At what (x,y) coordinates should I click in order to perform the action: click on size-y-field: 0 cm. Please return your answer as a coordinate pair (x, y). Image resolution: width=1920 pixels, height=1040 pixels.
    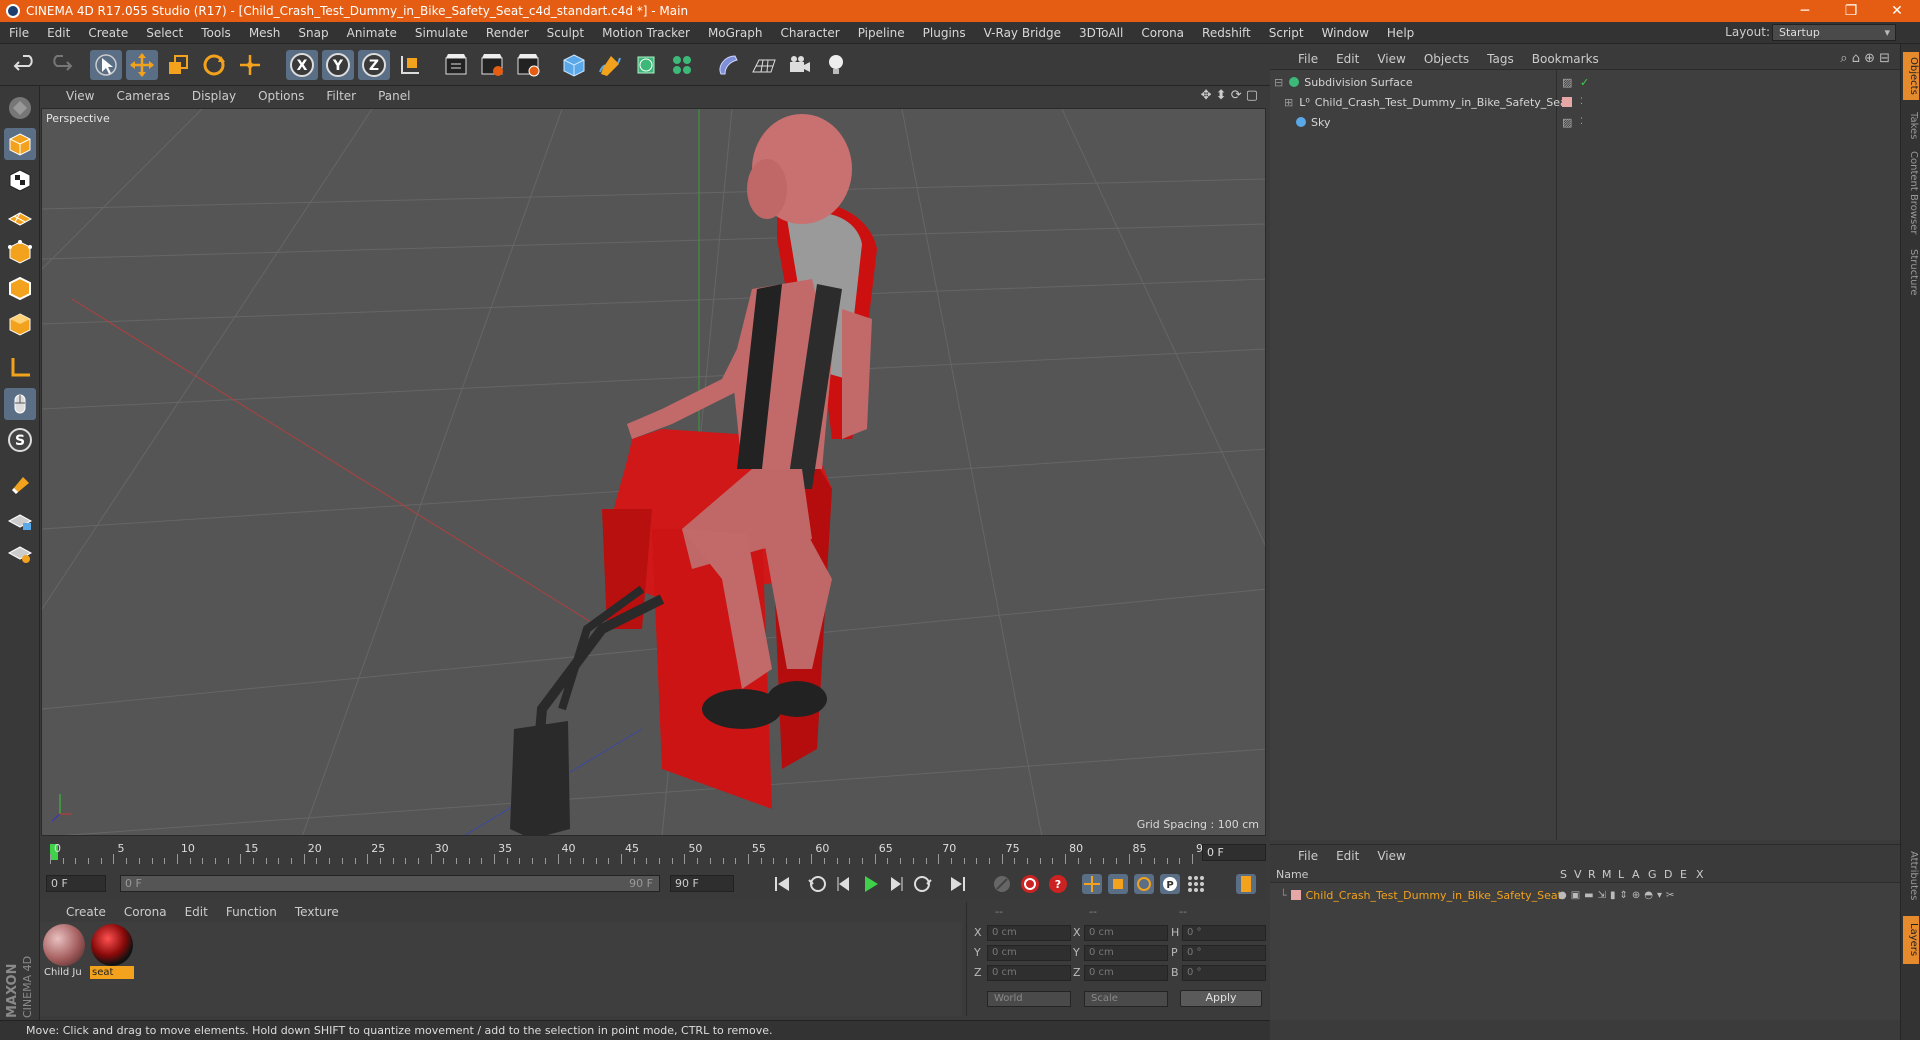
    Looking at the image, I should click on (1126, 953).